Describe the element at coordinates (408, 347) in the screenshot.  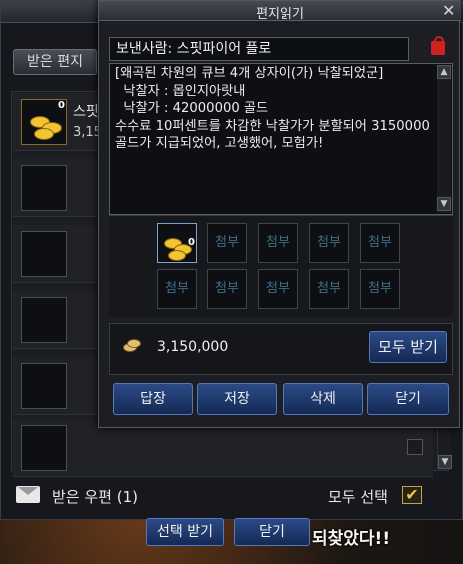
I see `receive-all-button: 모두 받기` at that location.